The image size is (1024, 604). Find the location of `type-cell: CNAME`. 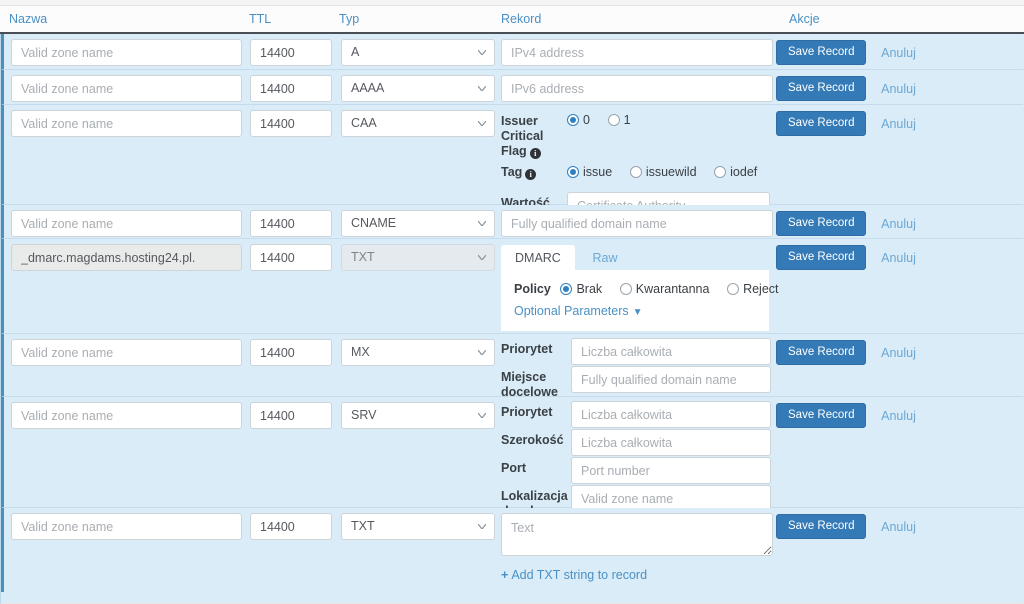

type-cell: CNAME is located at coordinates (418, 223).